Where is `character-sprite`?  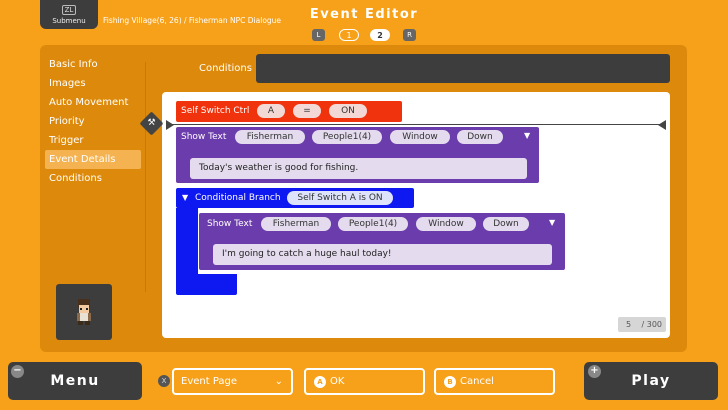 character-sprite is located at coordinates (84, 312).